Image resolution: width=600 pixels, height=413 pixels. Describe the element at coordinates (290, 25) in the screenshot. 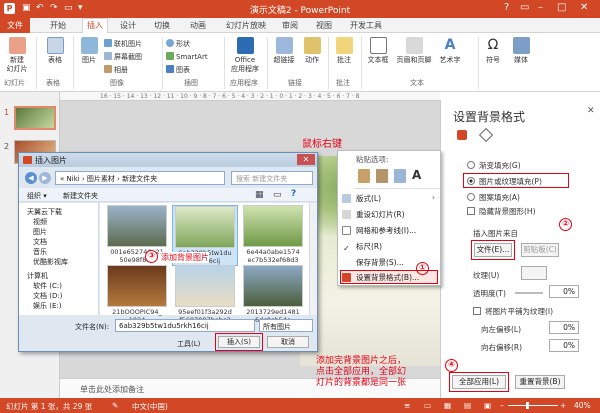

I see `tab-review: 审阅` at that location.